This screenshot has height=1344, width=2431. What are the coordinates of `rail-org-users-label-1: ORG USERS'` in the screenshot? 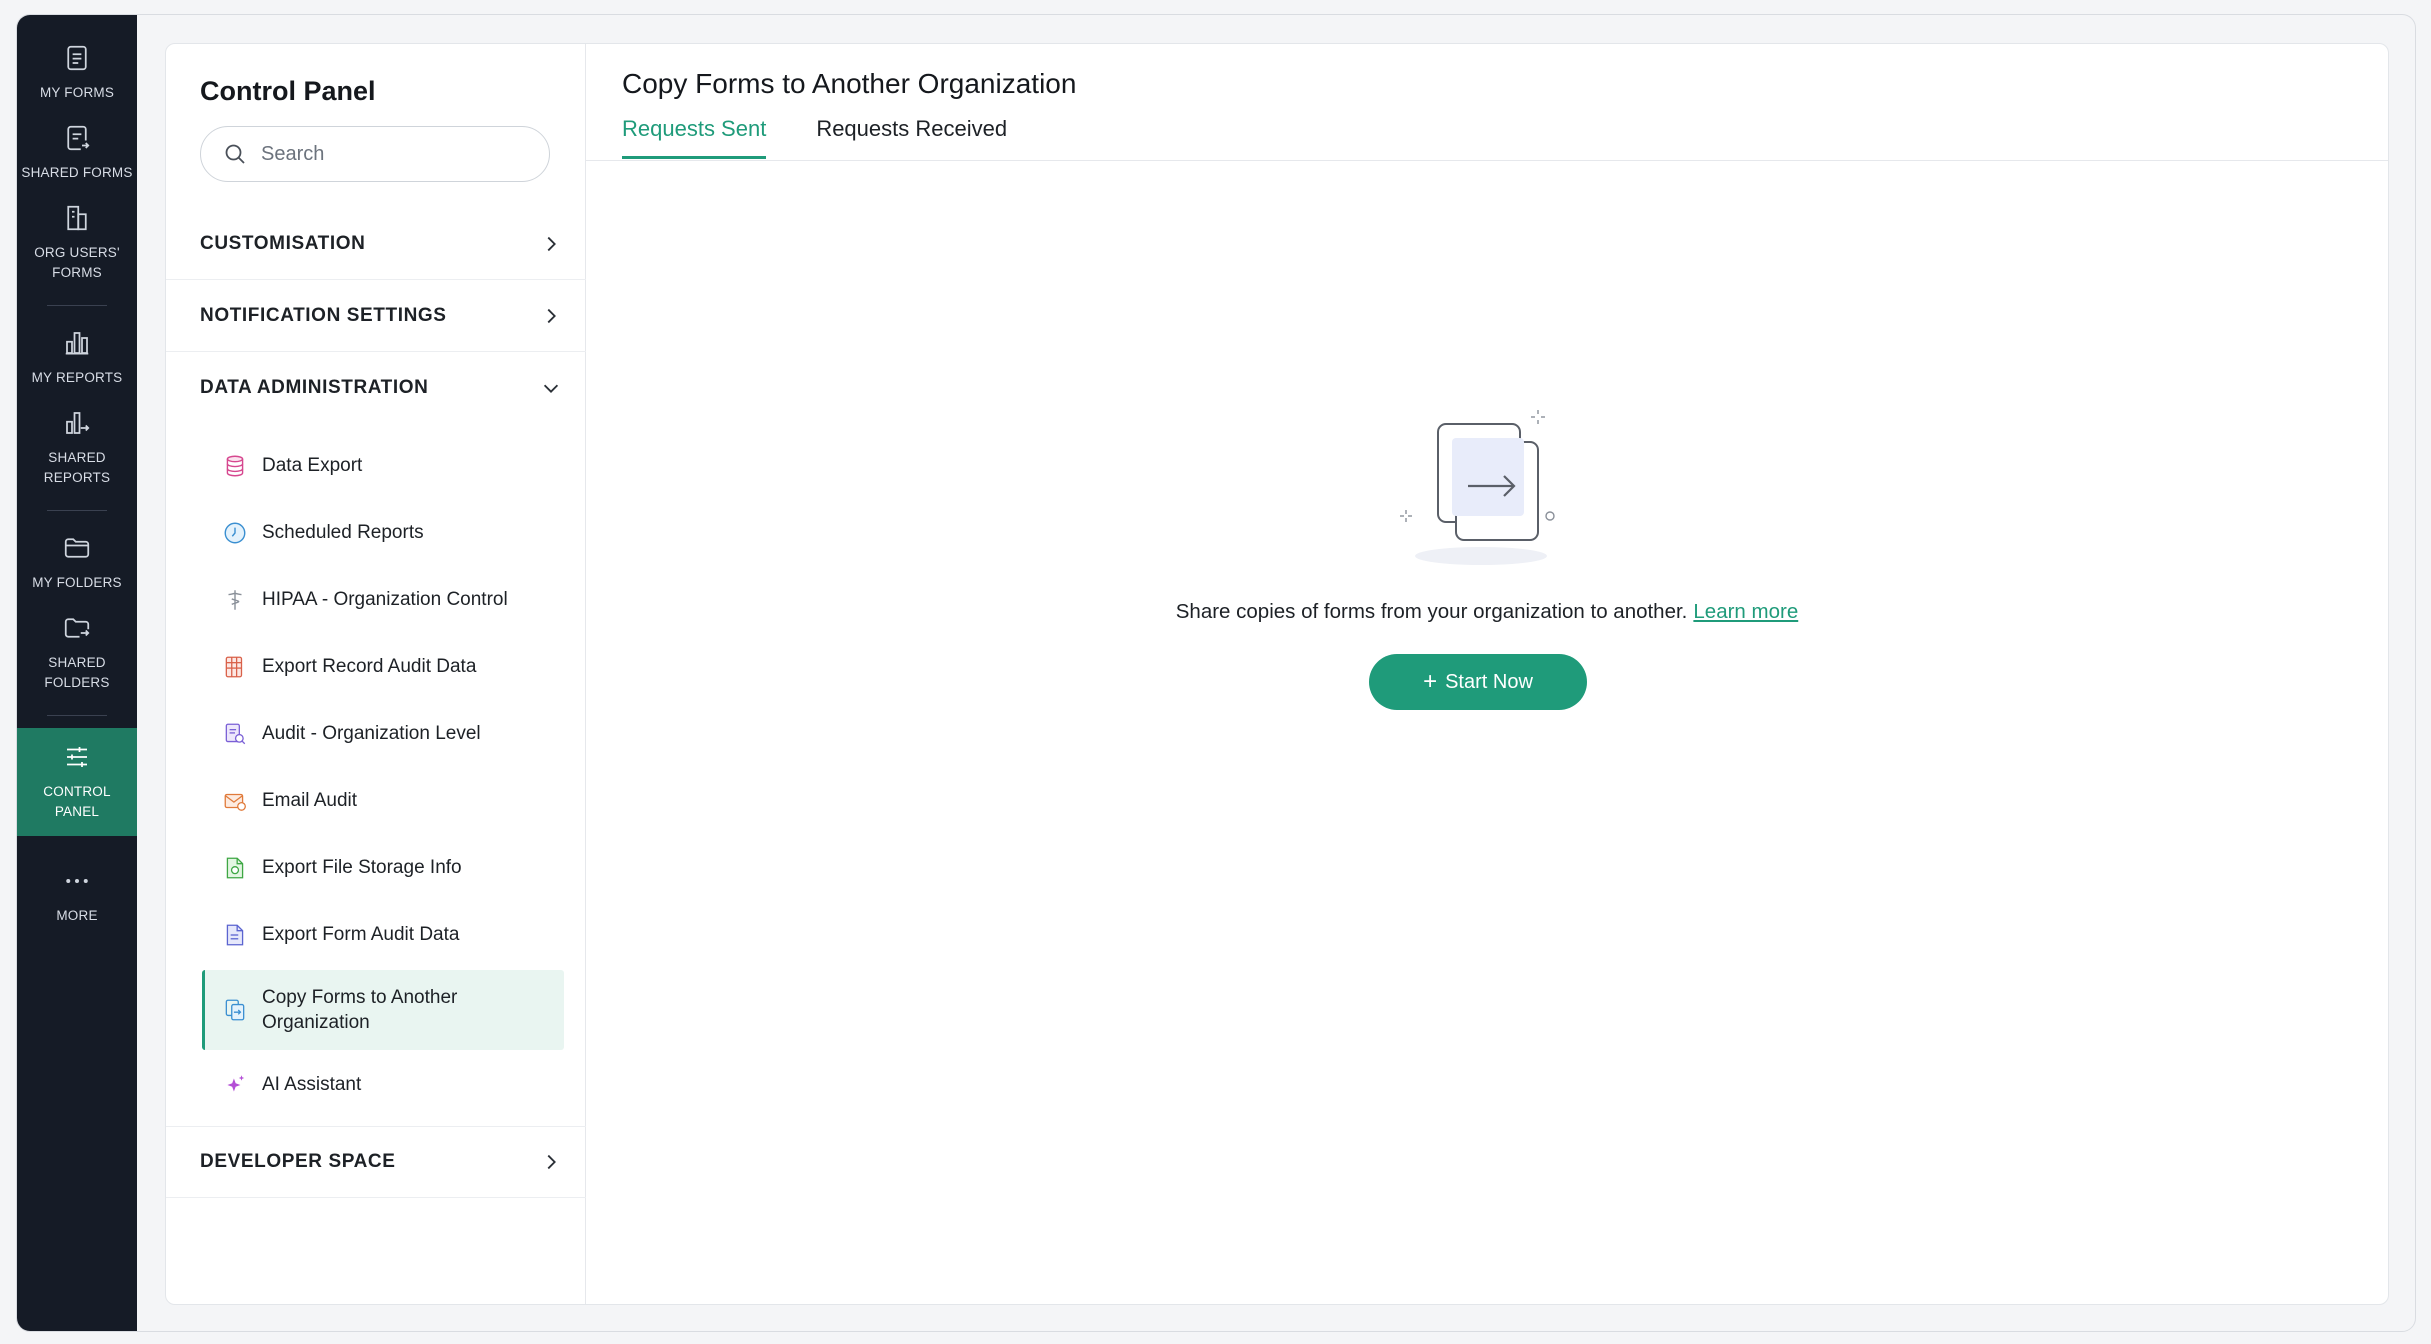 It's located at (77, 252).